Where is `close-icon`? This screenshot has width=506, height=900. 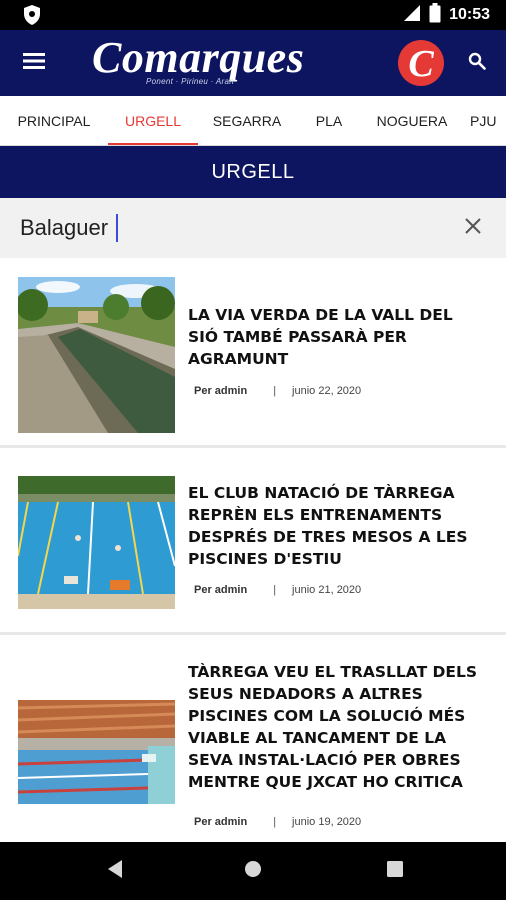
close-icon is located at coordinates (473, 228).